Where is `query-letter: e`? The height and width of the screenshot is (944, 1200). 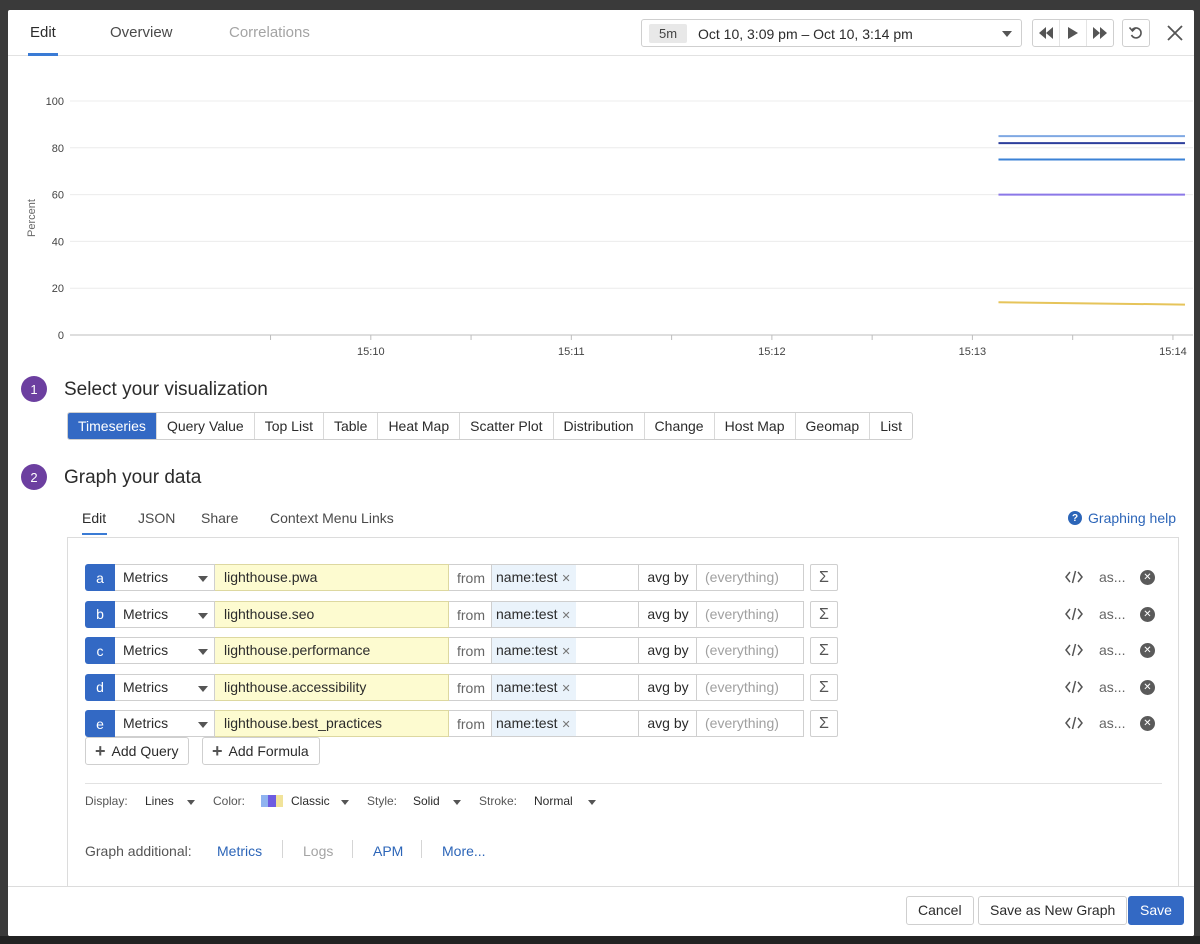 query-letter: e is located at coordinates (100, 723).